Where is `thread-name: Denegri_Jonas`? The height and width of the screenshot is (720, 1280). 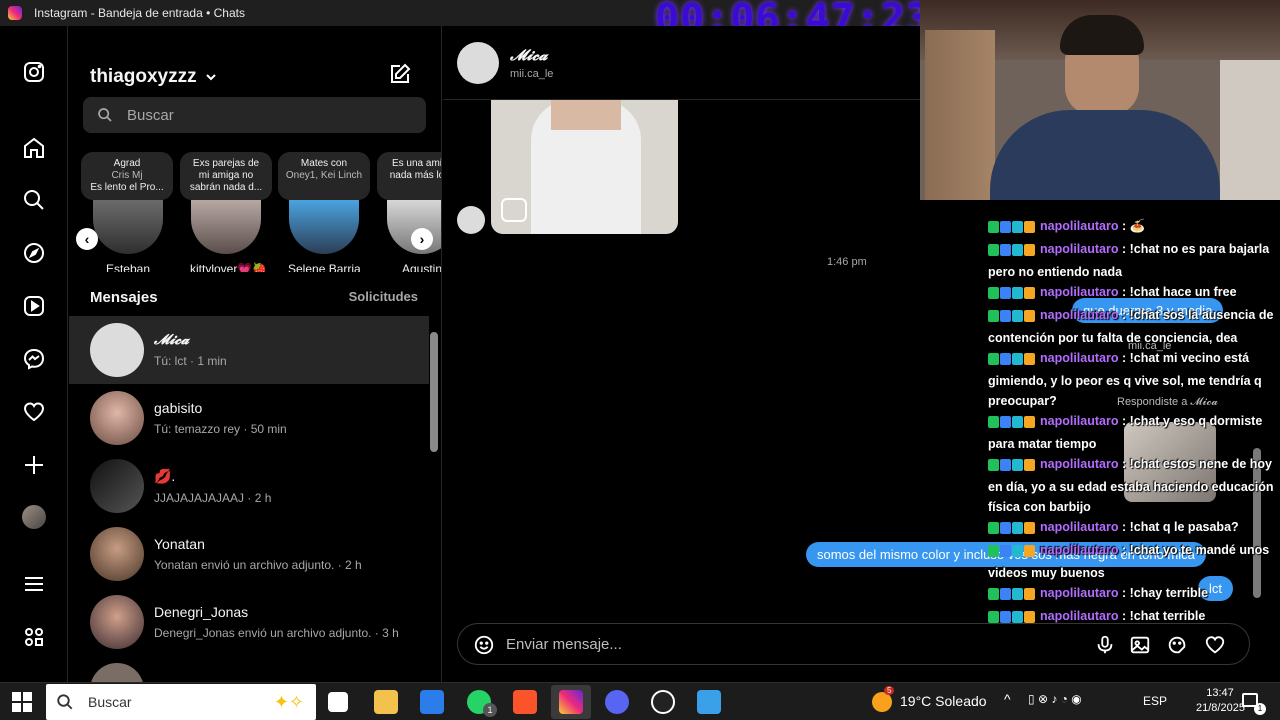
thread-name: Denegri_Jonas is located at coordinates (201, 612).